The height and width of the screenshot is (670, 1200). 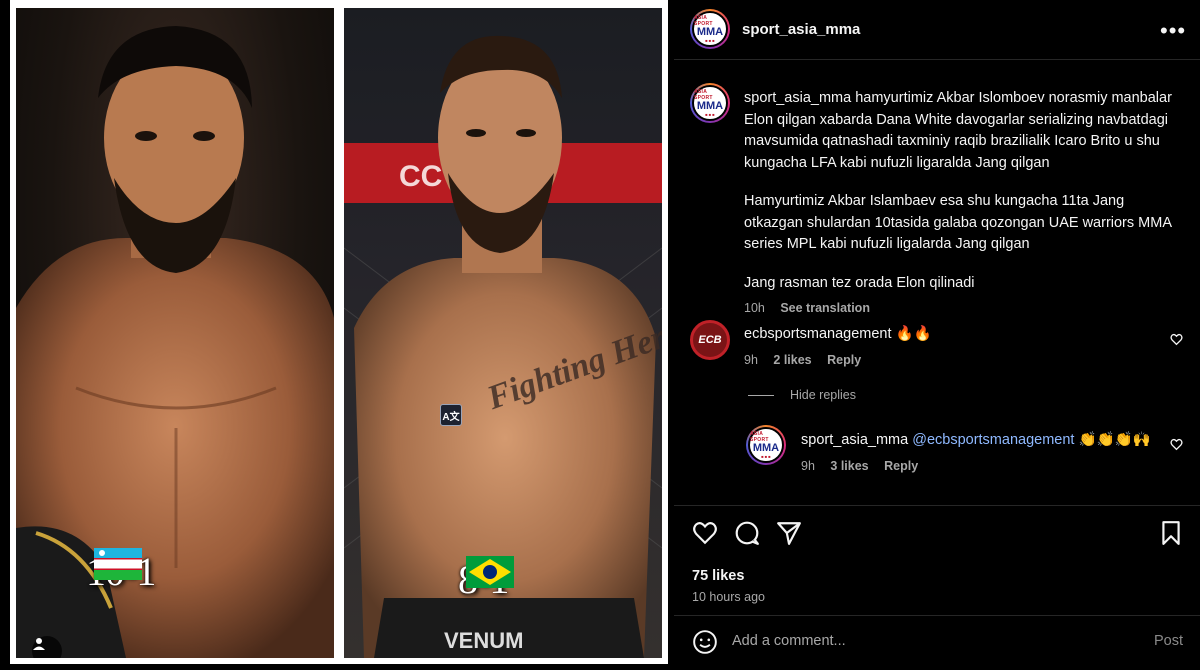 What do you see at coordinates (47, 647) in the screenshot?
I see `tagged-user-icon` at bounding box center [47, 647].